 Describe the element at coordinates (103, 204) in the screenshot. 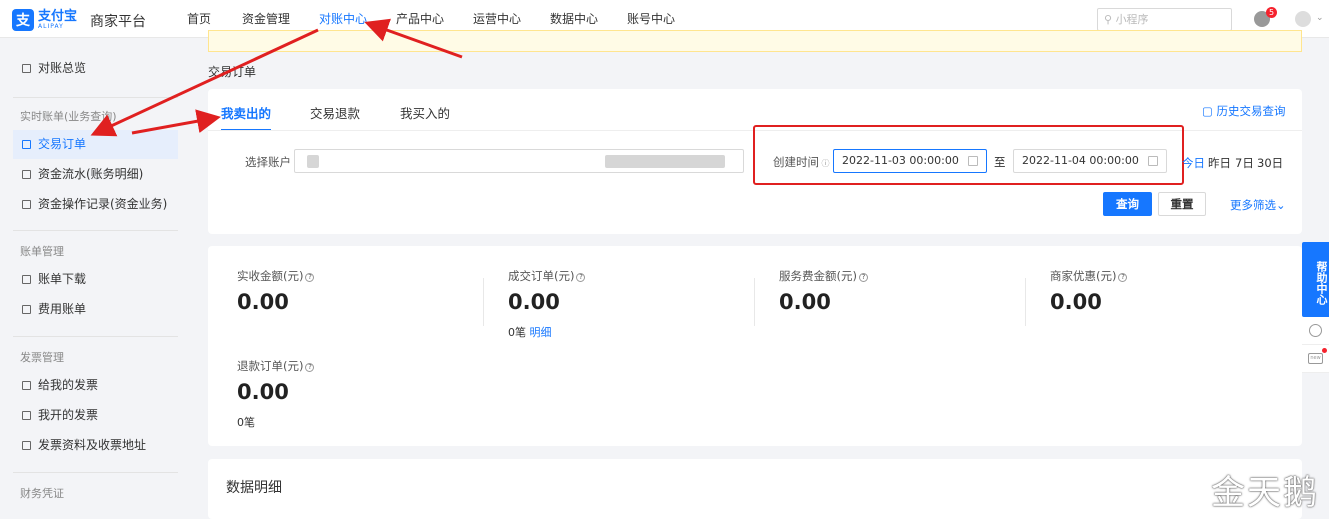

I see `sidebar-item-label: 资金操作记录(资金业务)` at that location.